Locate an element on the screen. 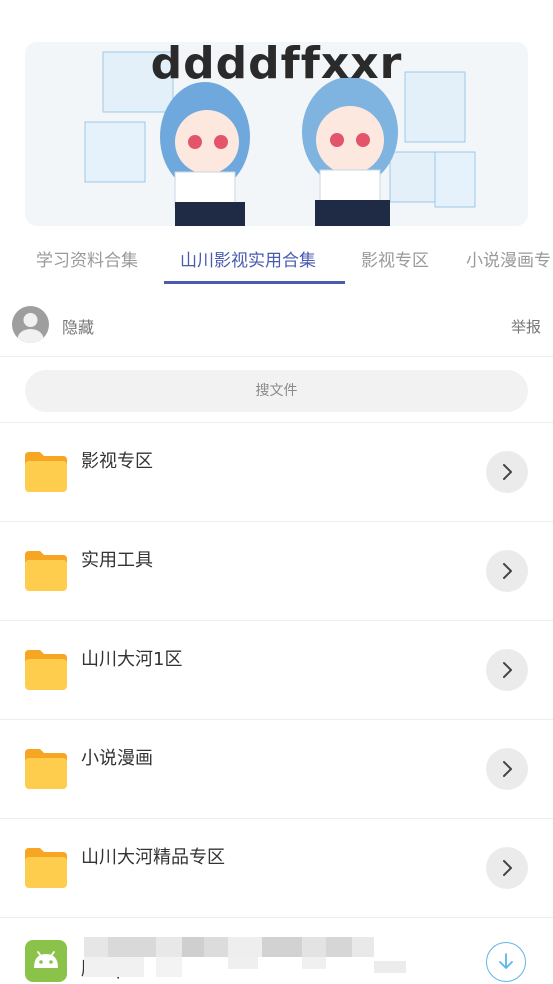 This screenshot has height=984, width=553. report-link: 举报 is located at coordinates (526, 326).